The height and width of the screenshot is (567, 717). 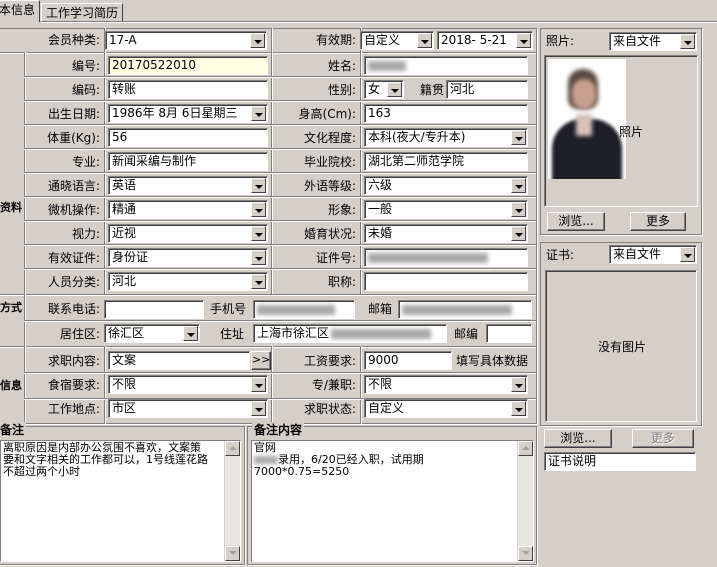 I want to click on phone-field, so click(x=154, y=309).